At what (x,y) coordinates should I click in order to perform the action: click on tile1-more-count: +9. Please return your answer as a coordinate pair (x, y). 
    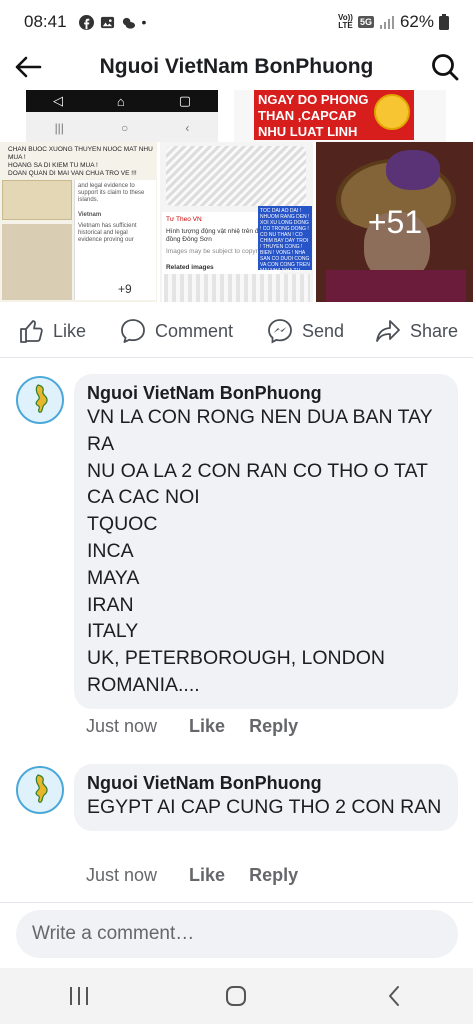
    Looking at the image, I should click on (125, 289).